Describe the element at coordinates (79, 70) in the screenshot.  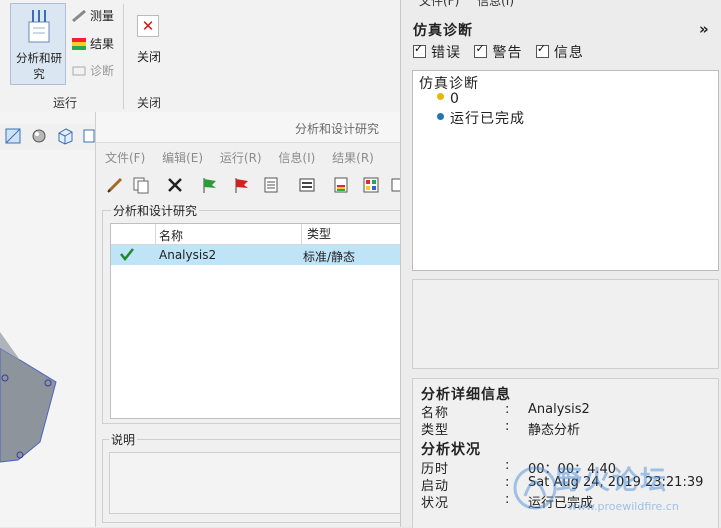
I see `diagnose-icon` at that location.